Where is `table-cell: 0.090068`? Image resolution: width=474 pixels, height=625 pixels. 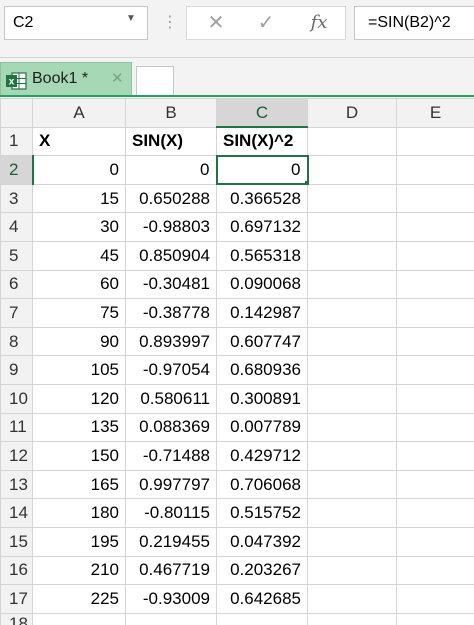
table-cell: 0.090068 is located at coordinates (262, 284).